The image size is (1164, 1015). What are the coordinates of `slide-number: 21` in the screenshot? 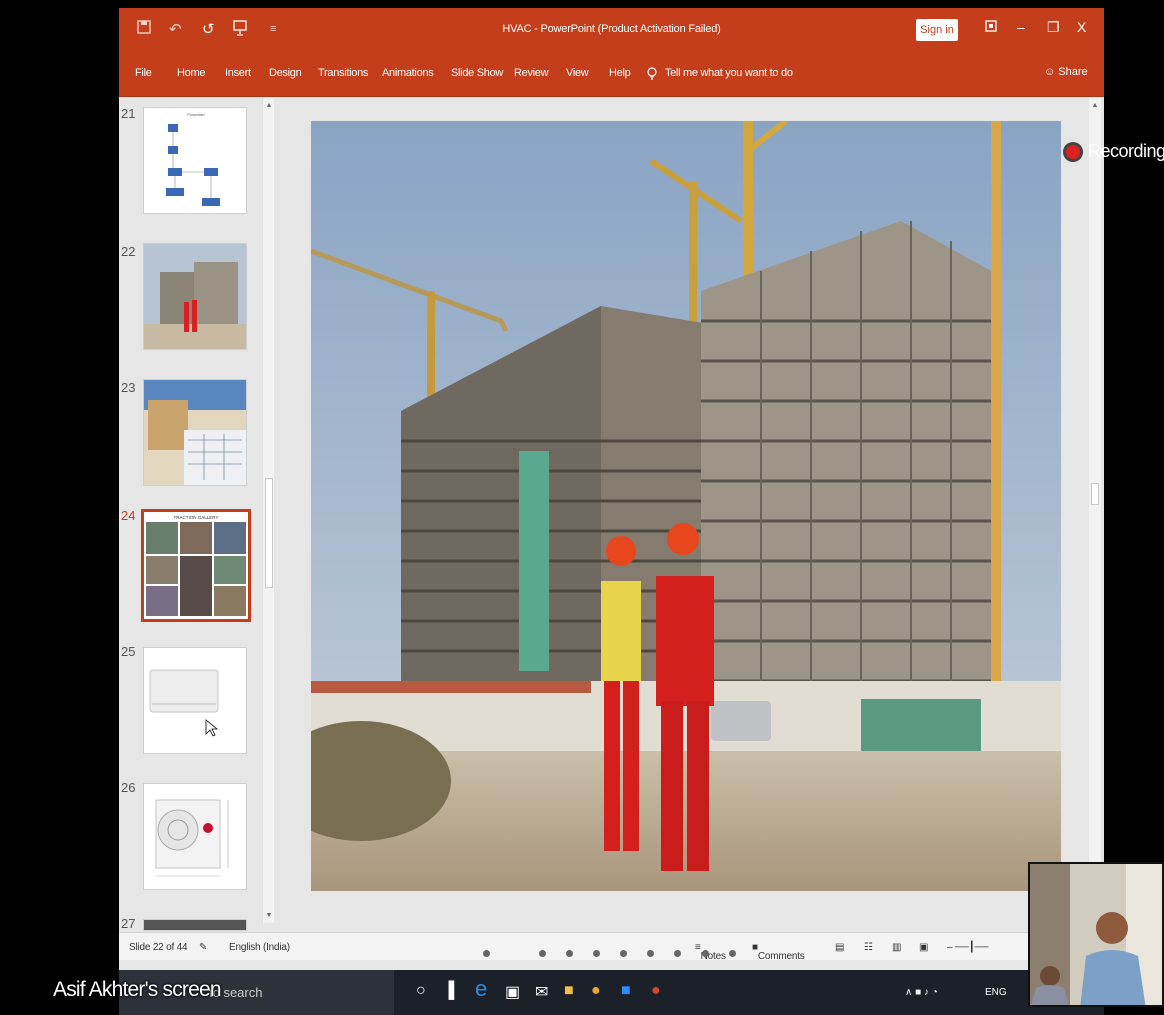 It's located at (128, 113).